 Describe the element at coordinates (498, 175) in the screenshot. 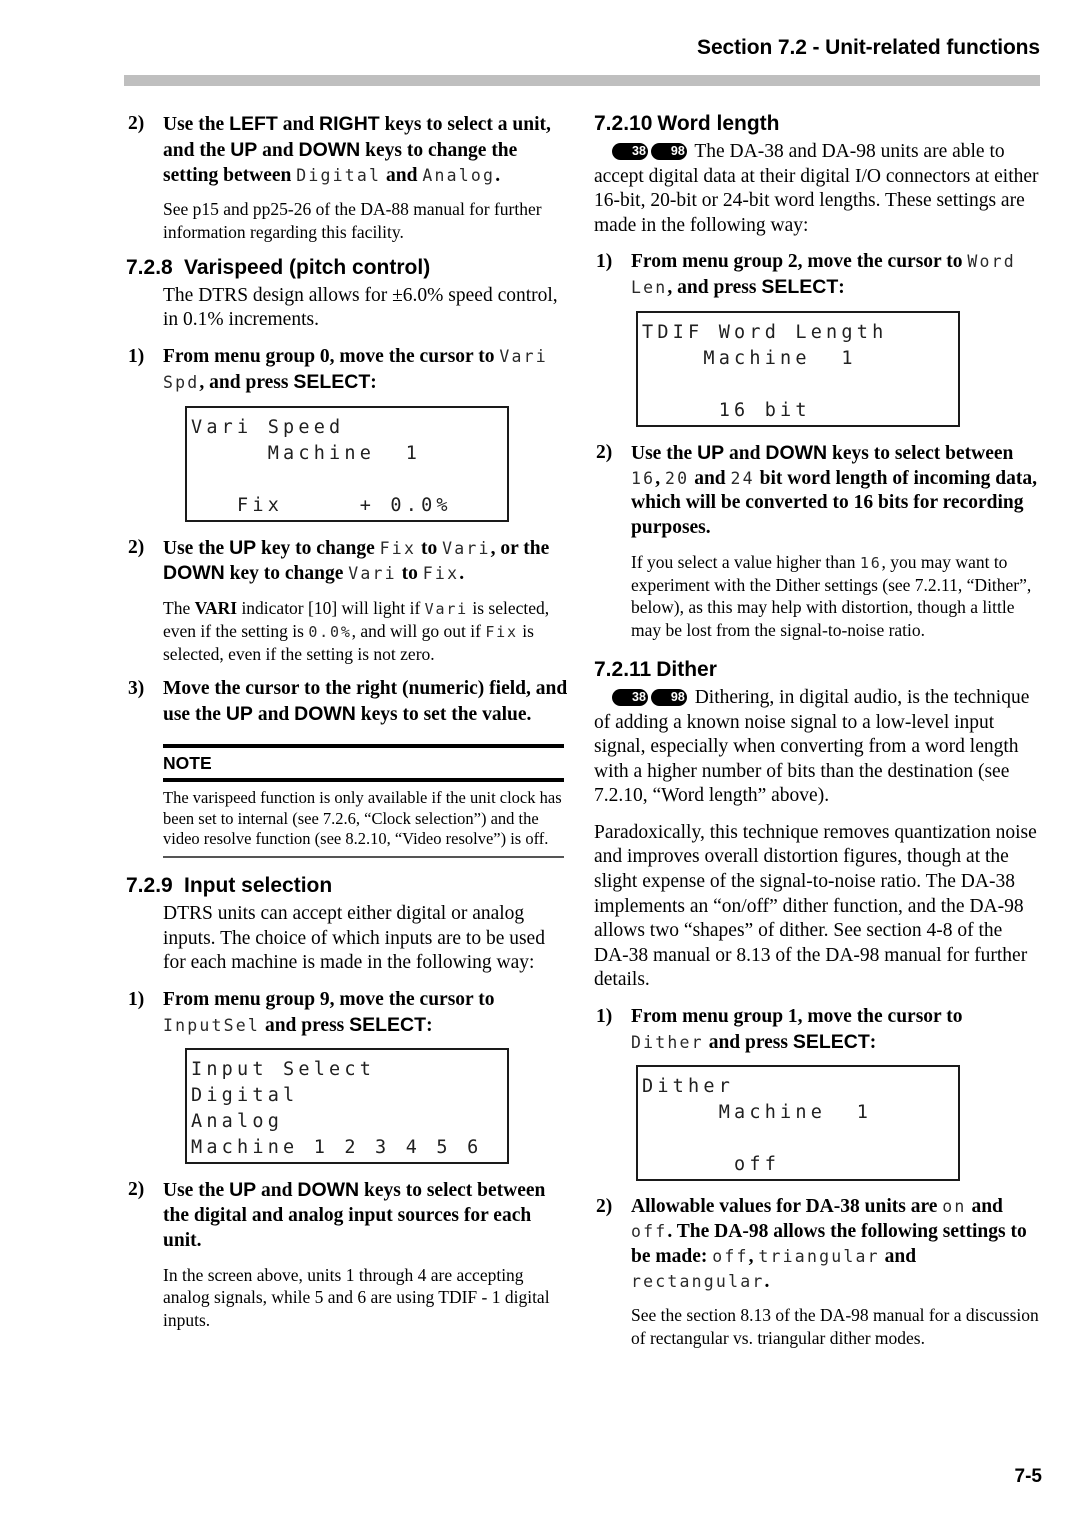

I see `step-text-g: .` at that location.